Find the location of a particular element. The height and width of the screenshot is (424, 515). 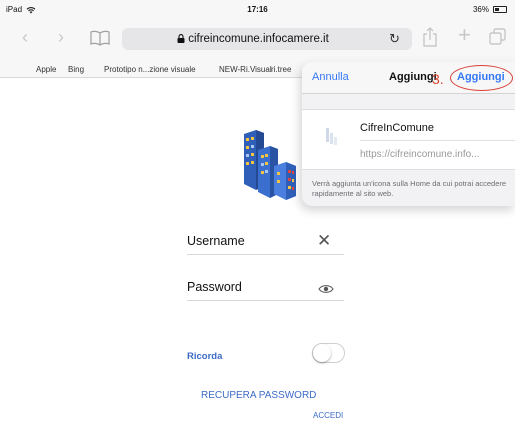

add-button: Aggiungi is located at coordinates (481, 77).